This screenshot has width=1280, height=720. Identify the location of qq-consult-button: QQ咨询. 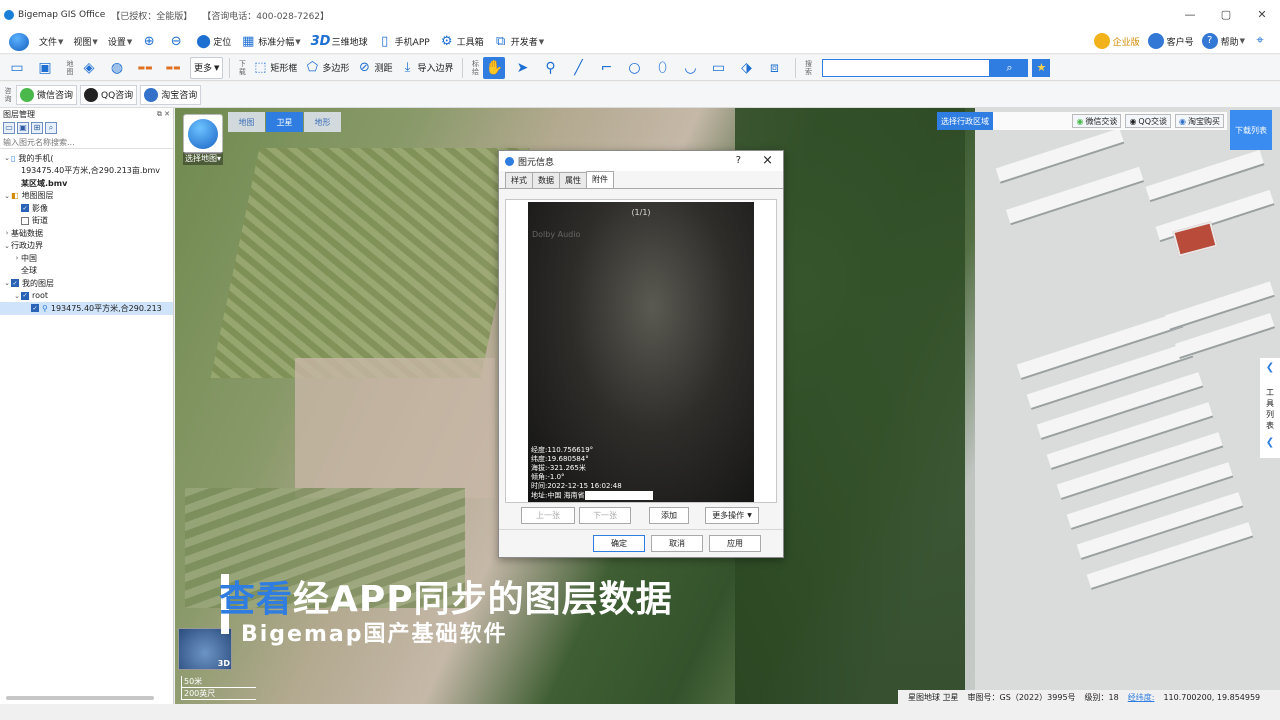
(109, 94).